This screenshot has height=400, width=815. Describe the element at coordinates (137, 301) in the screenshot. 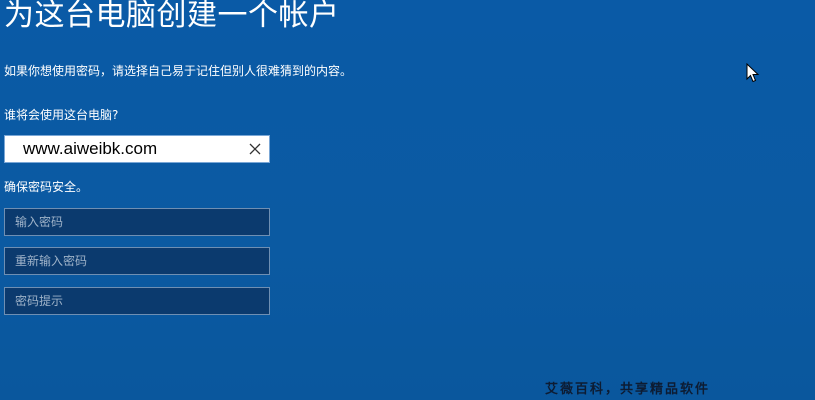

I see `password-hint-input: 密码提示` at that location.